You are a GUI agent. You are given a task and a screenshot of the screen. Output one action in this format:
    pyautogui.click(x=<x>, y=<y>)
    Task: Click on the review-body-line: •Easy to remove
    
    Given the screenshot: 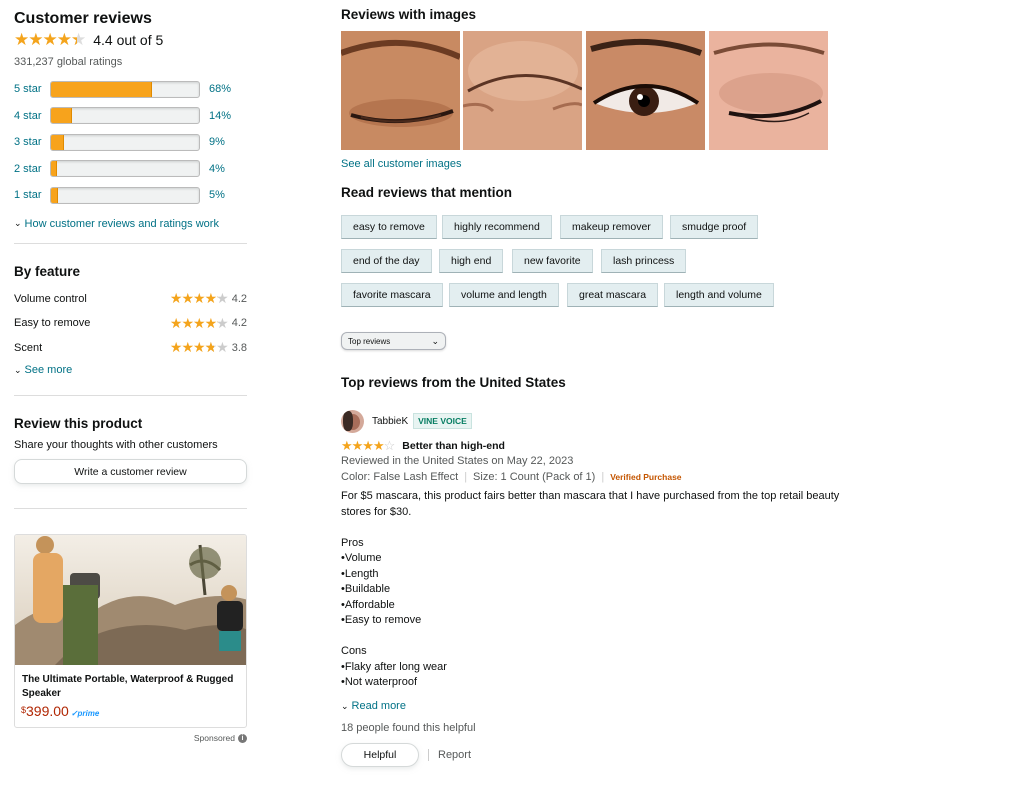 What is the action you would take?
    pyautogui.click(x=381, y=620)
    